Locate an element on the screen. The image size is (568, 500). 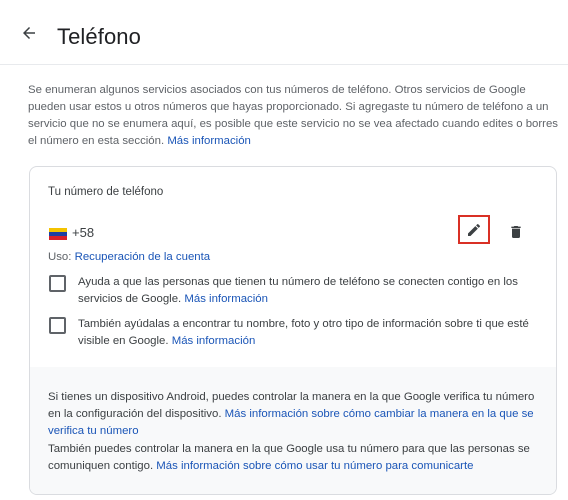
option-connect-checkbox is located at coordinates (57, 283).